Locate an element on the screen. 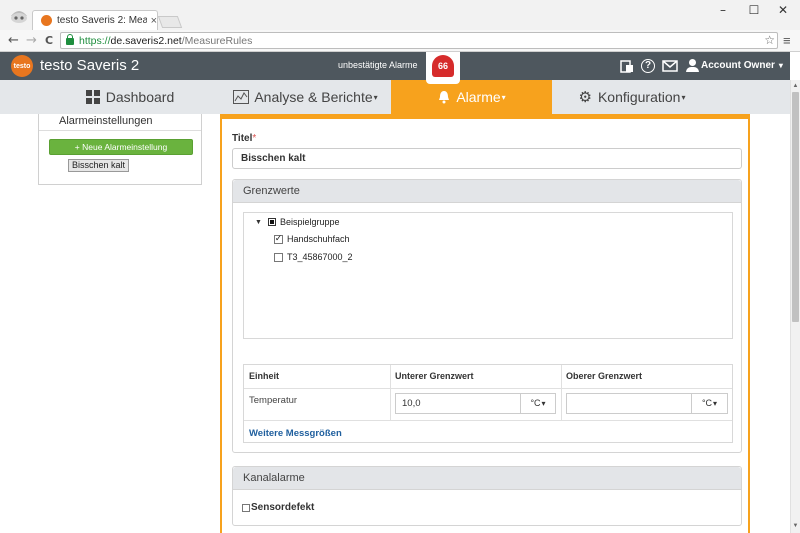 The height and width of the screenshot is (533, 800). scroll-up-icon: ▲ is located at coordinates (795, 86).